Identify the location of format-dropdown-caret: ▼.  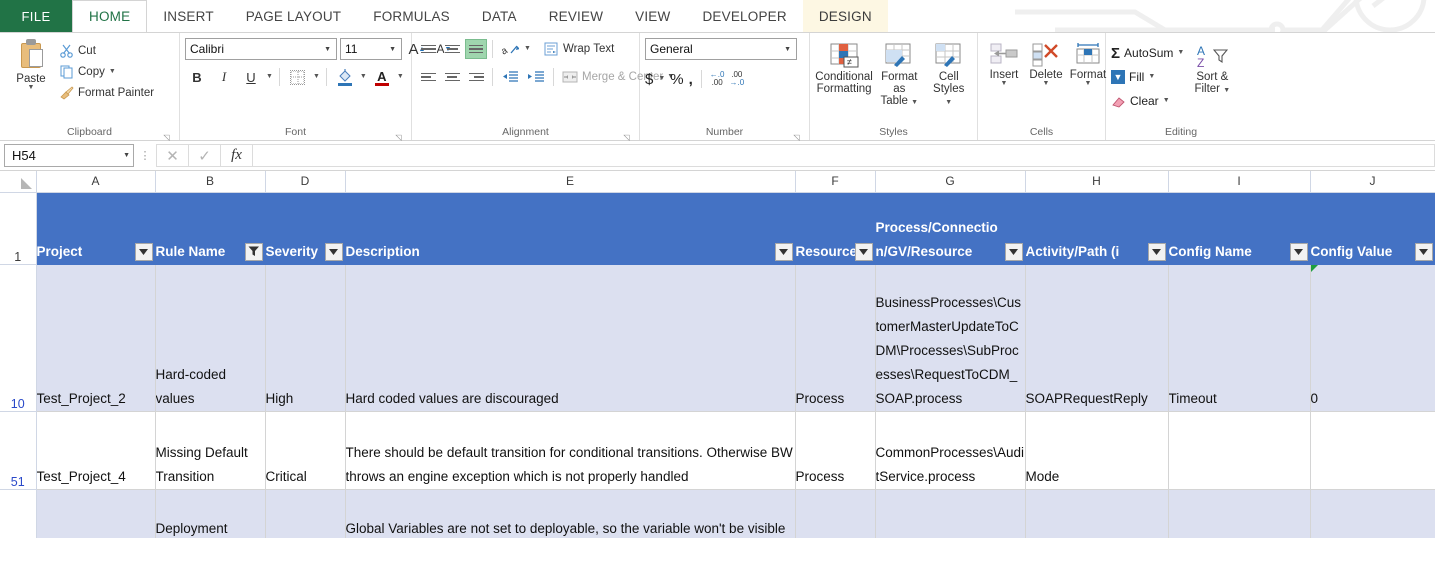
(1088, 83).